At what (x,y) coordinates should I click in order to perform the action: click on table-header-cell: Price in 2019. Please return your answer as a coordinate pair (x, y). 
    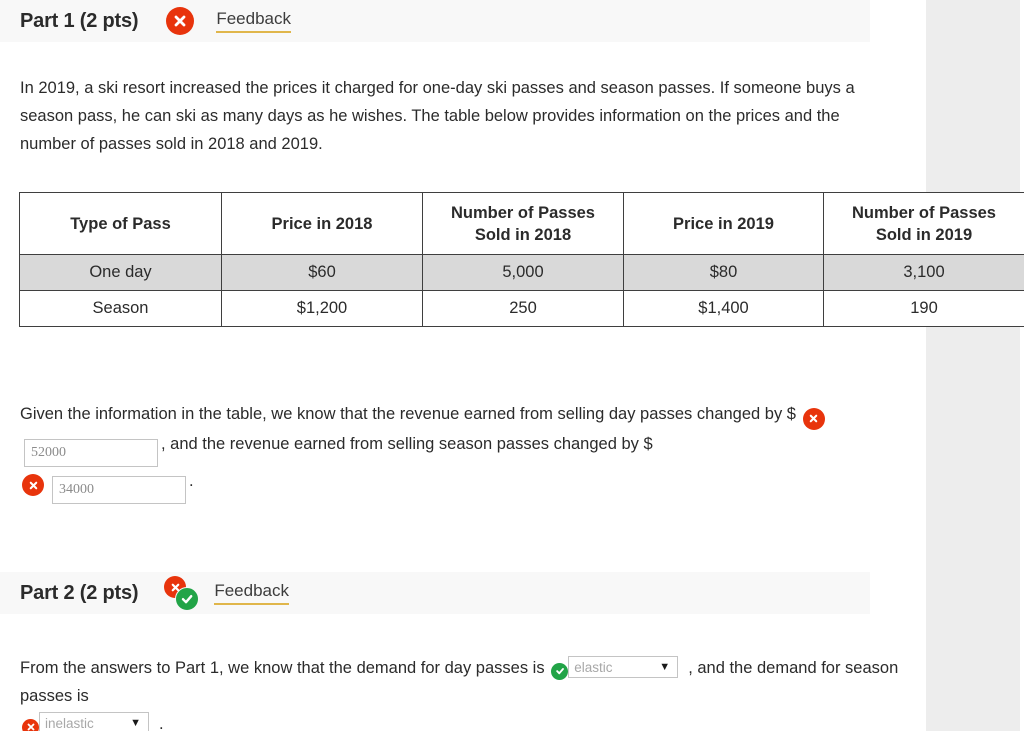
    Looking at the image, I should click on (723, 223).